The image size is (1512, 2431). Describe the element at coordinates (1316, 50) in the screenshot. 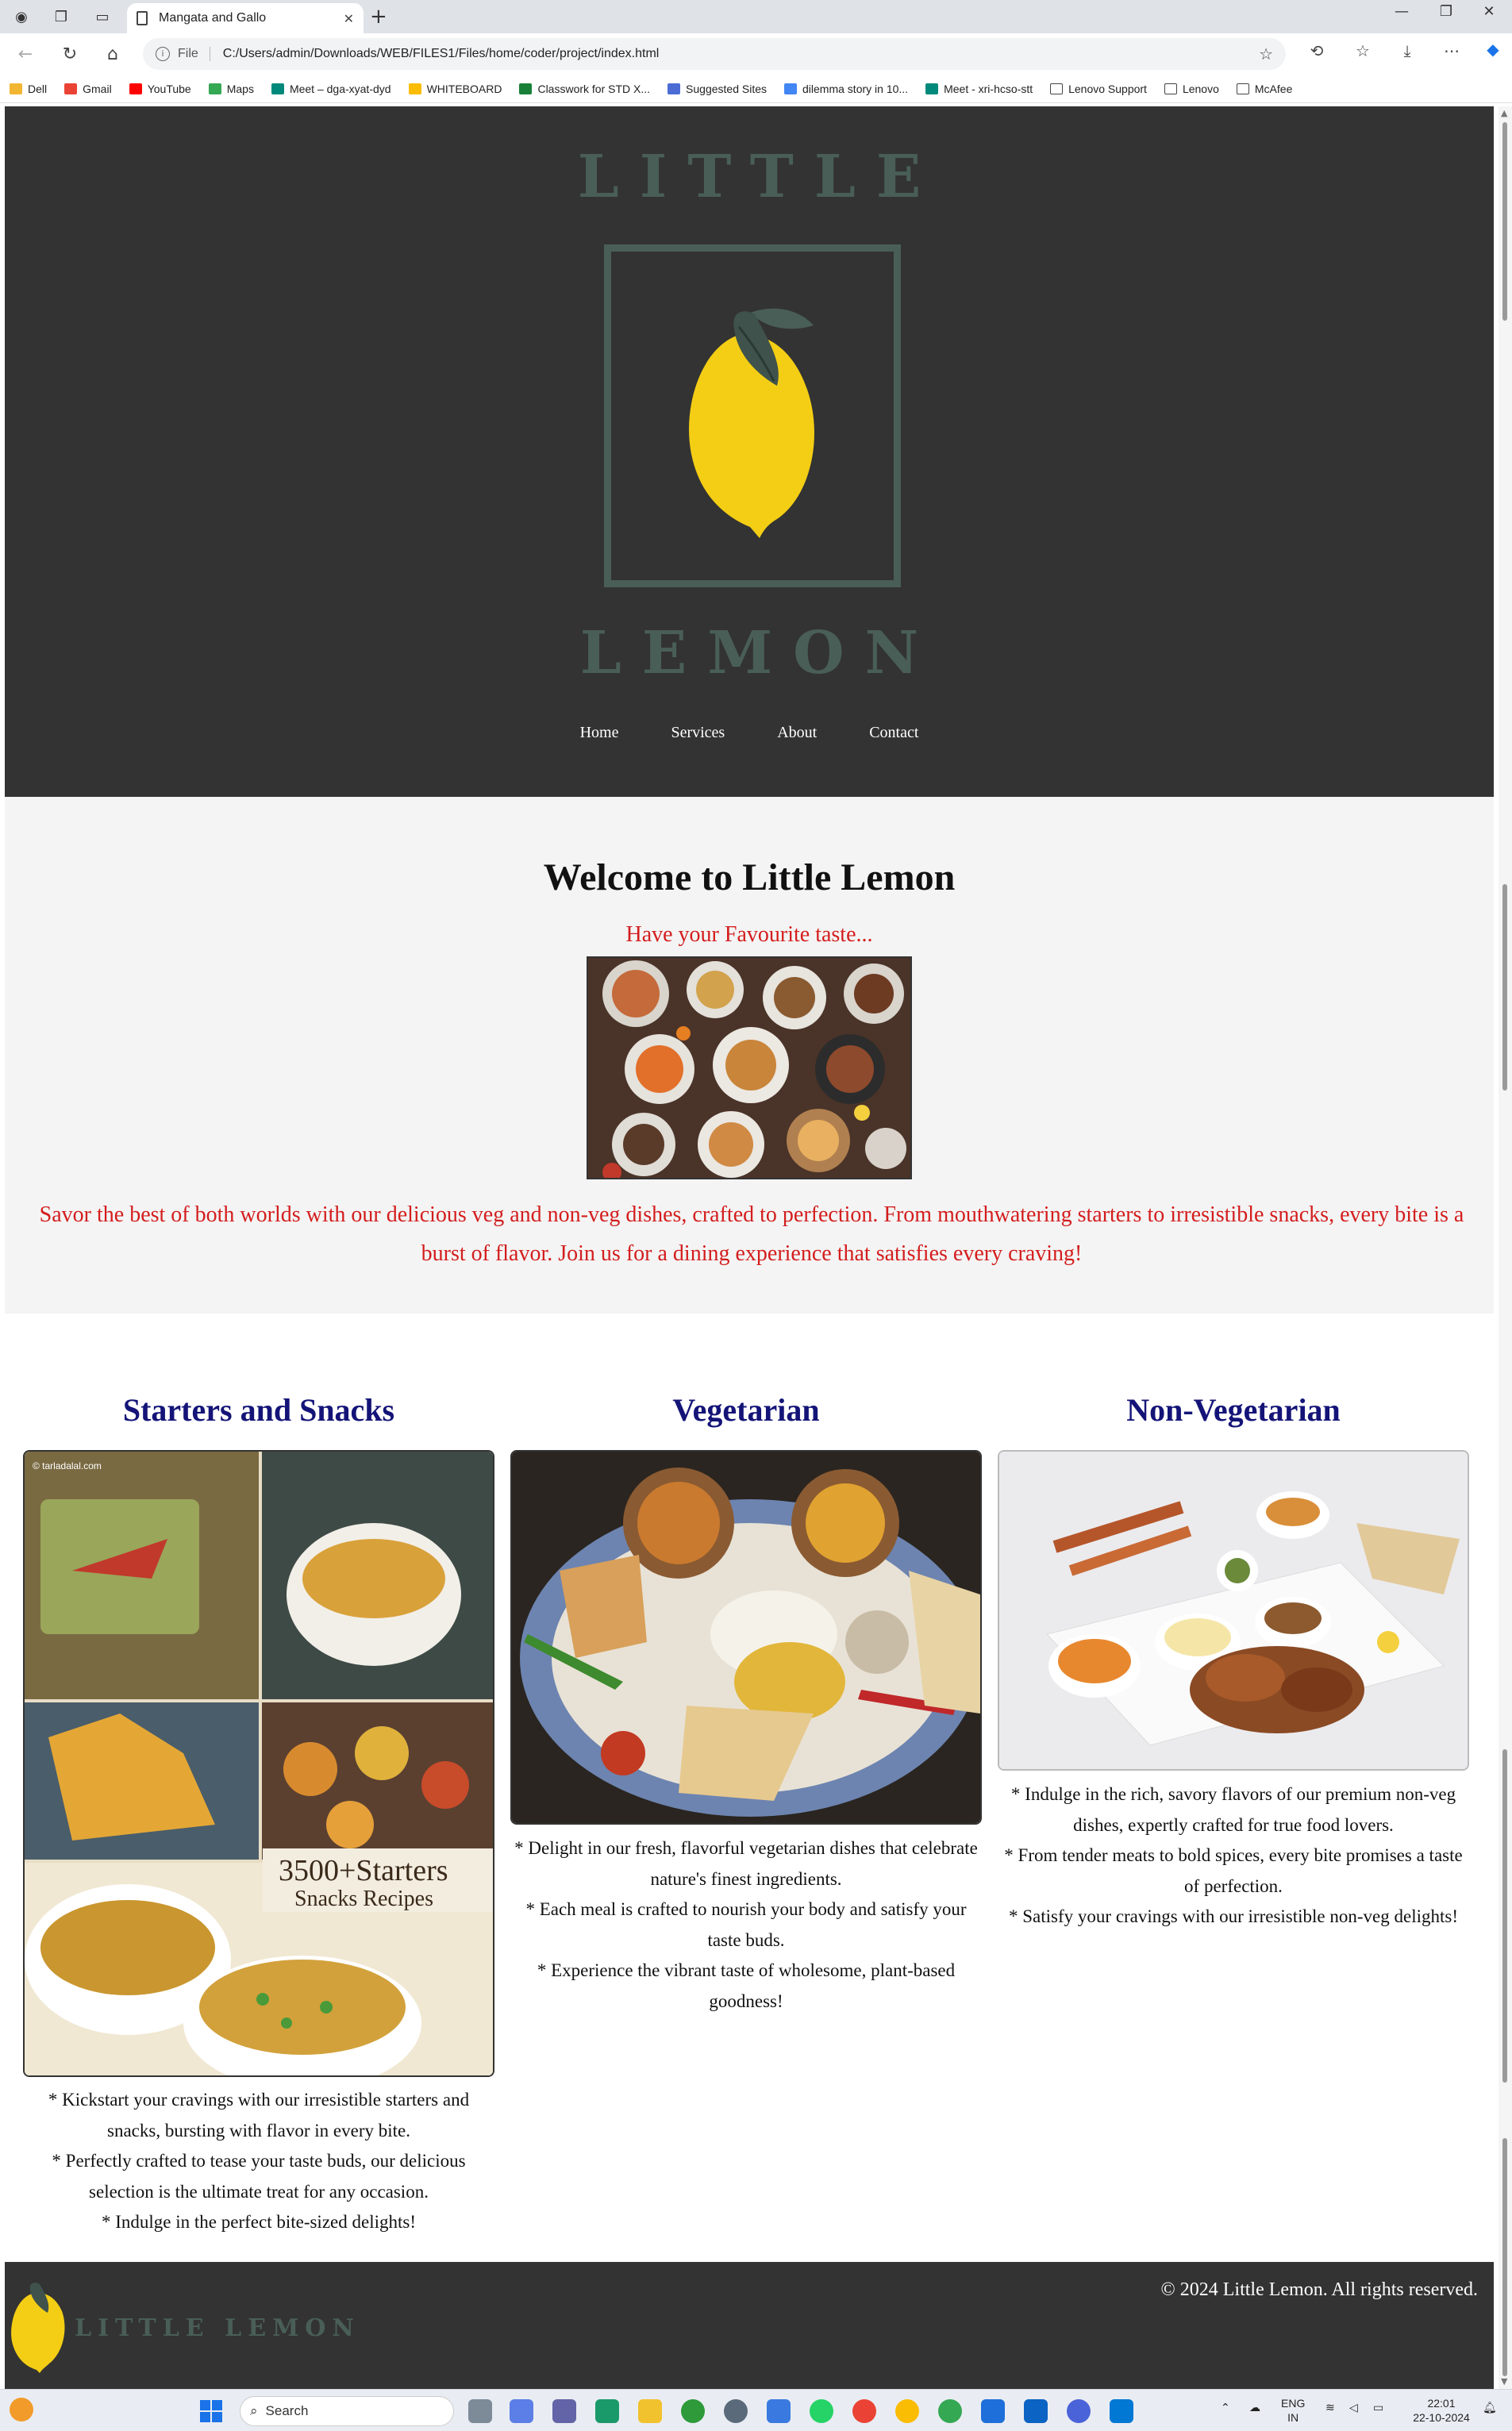

I see `extensions-icon: ⟲` at that location.